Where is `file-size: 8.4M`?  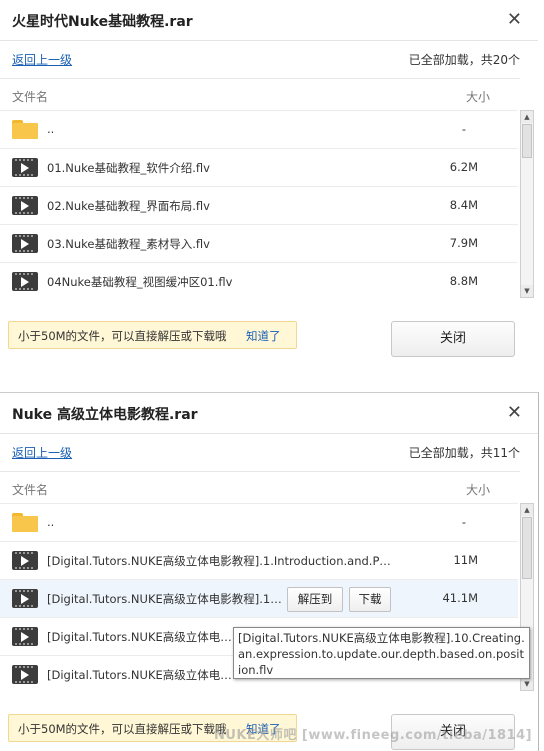 file-size: 8.4M is located at coordinates (463, 205).